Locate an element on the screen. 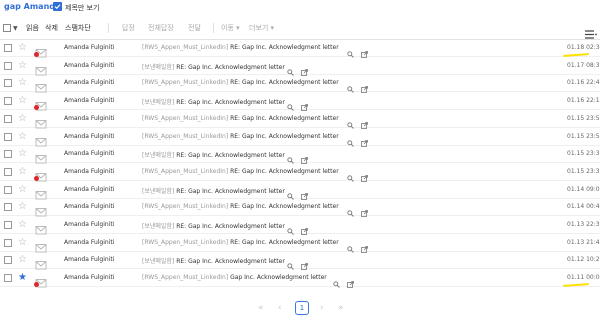 Image resolution: width=600 pixels, height=317 pixels. first-page-icon: « is located at coordinates (261, 308).